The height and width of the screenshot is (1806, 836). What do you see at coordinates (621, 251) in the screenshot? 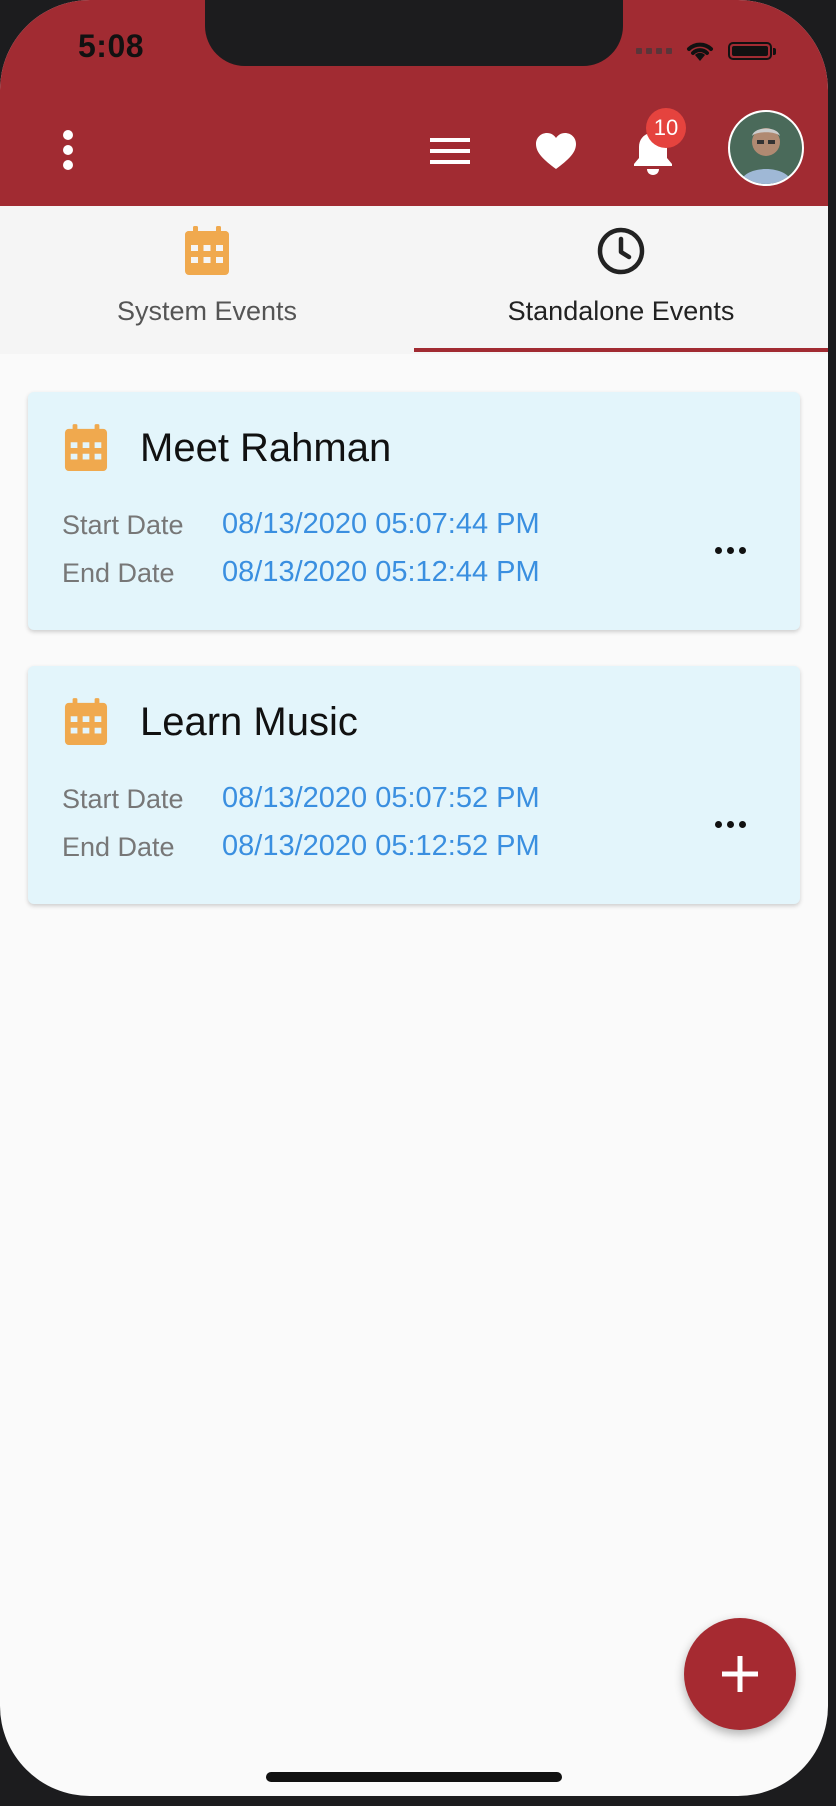
I see `clock-icon` at bounding box center [621, 251].